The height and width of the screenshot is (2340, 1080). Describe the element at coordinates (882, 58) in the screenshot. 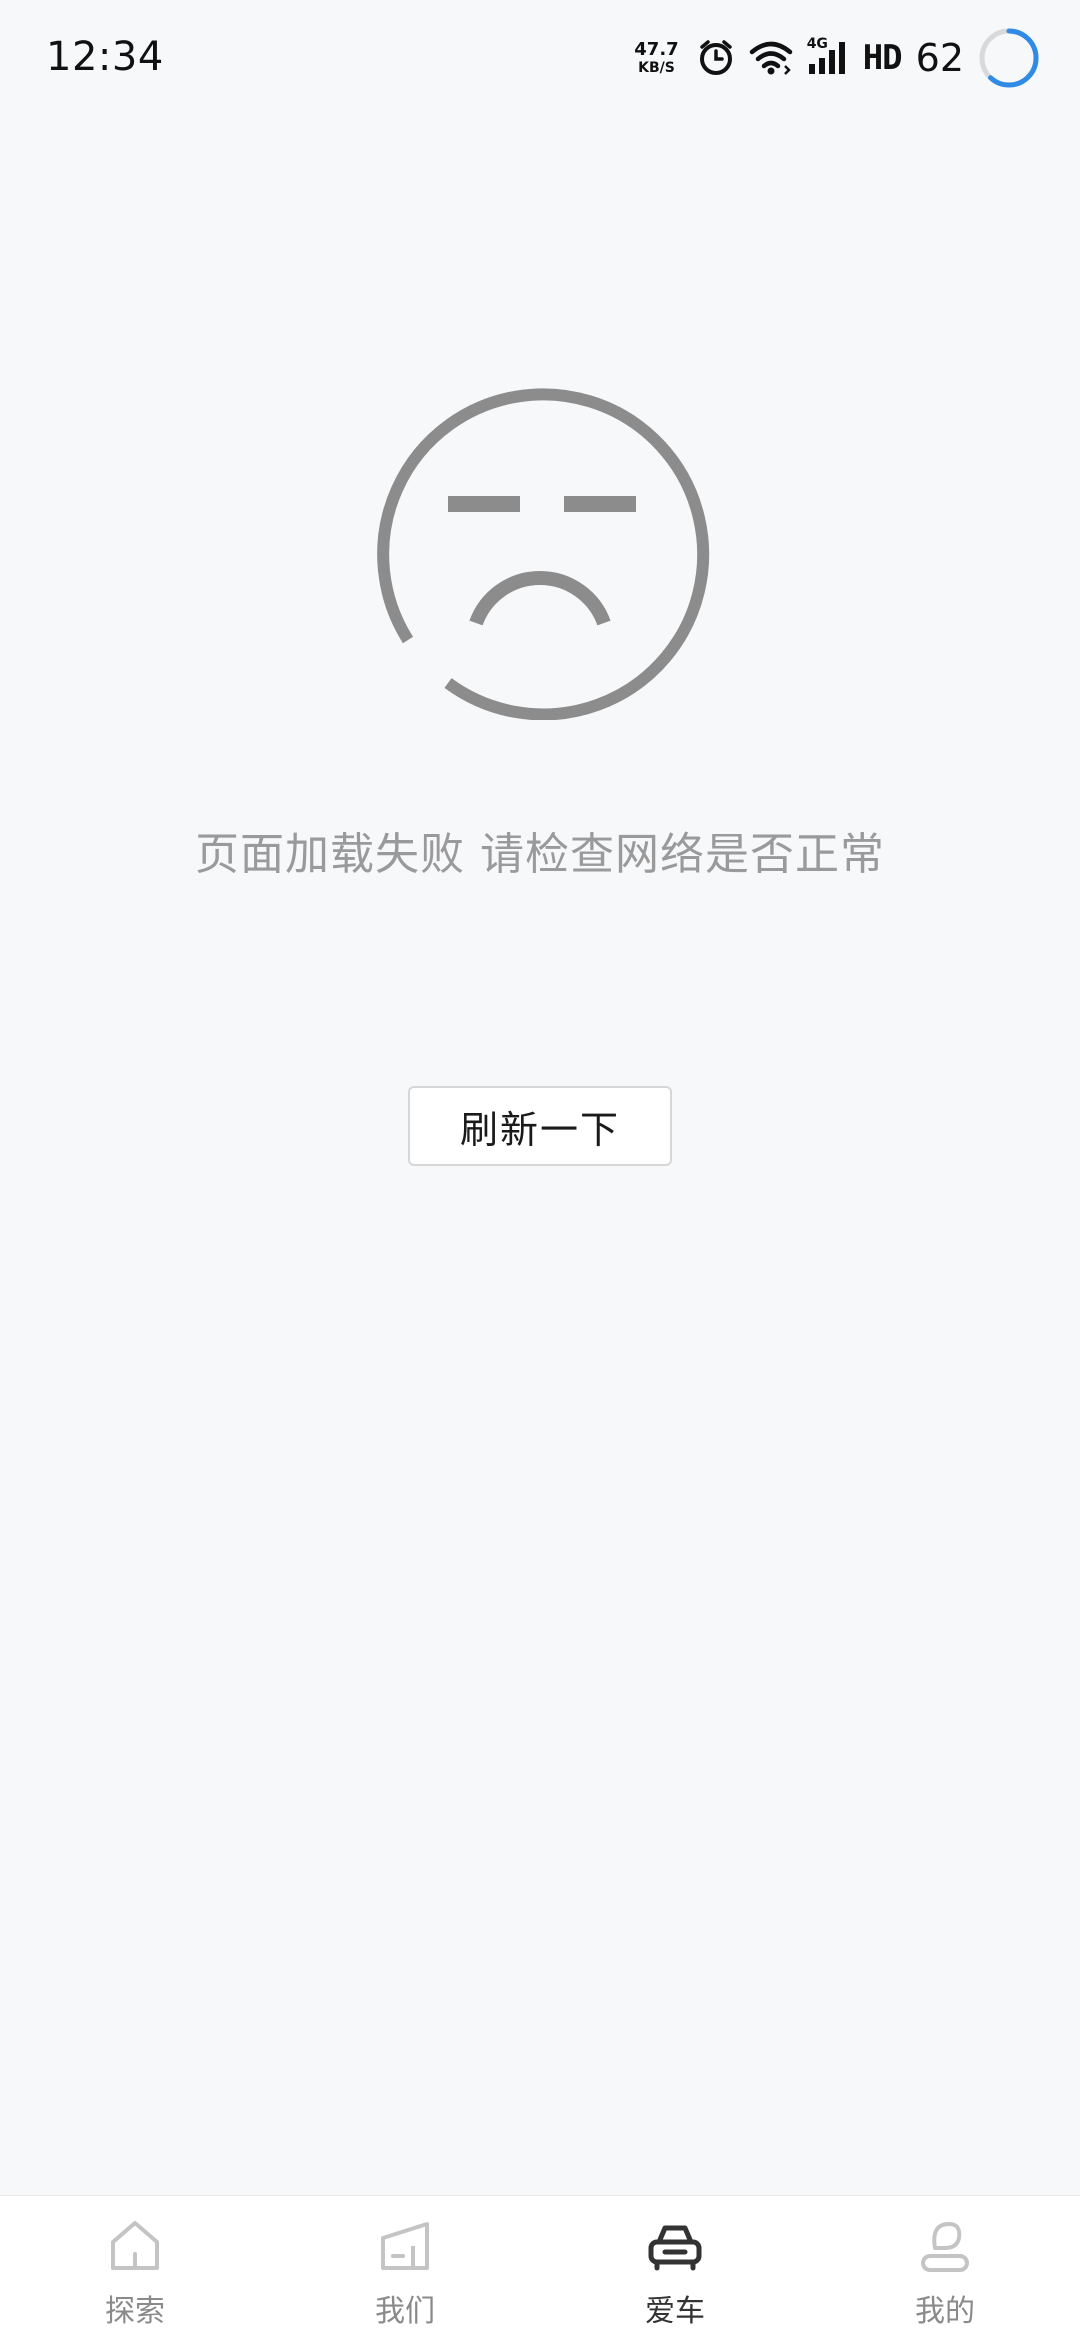

I see `hd-label: HD` at that location.